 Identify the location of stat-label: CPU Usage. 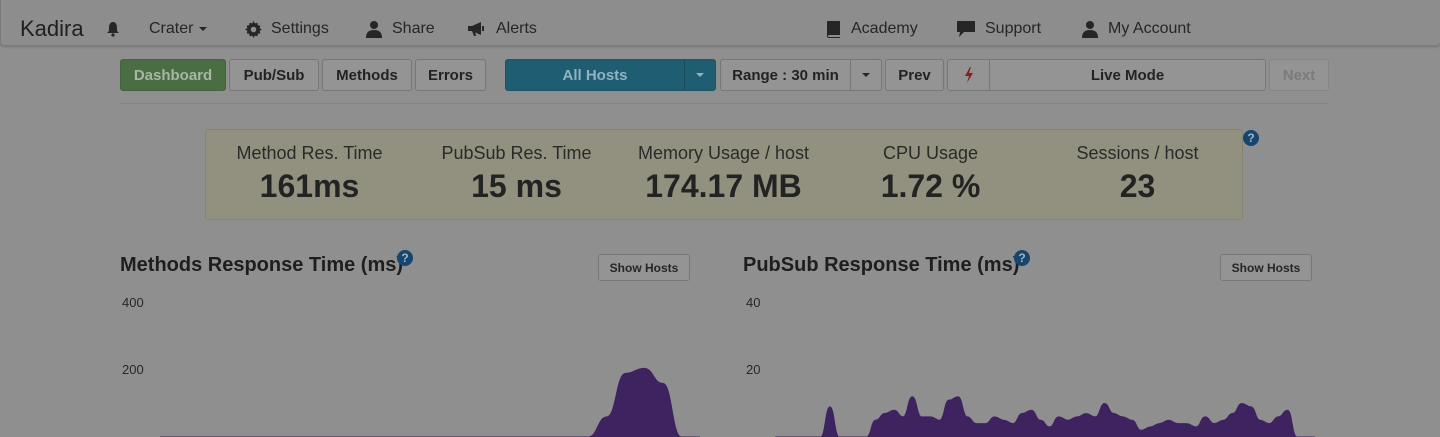
(930, 153).